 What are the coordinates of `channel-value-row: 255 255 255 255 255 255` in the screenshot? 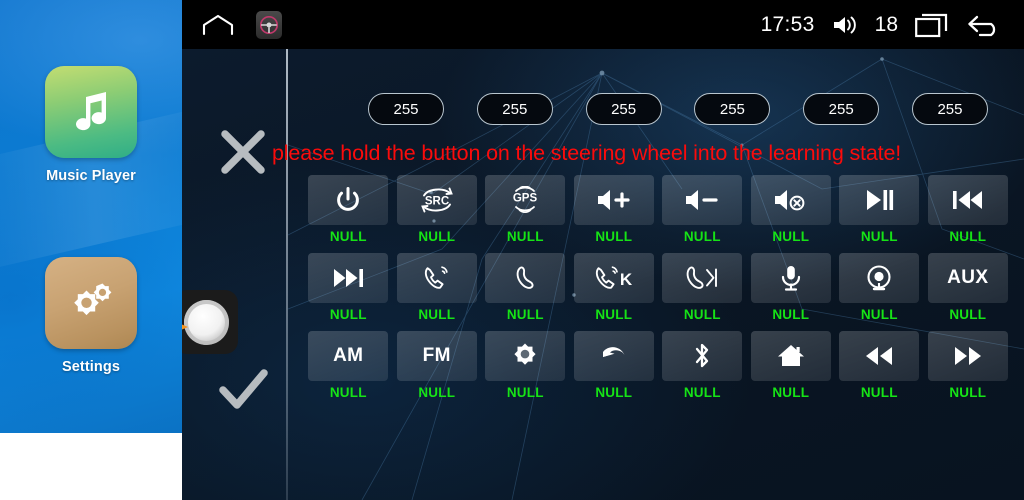 It's located at (678, 109).